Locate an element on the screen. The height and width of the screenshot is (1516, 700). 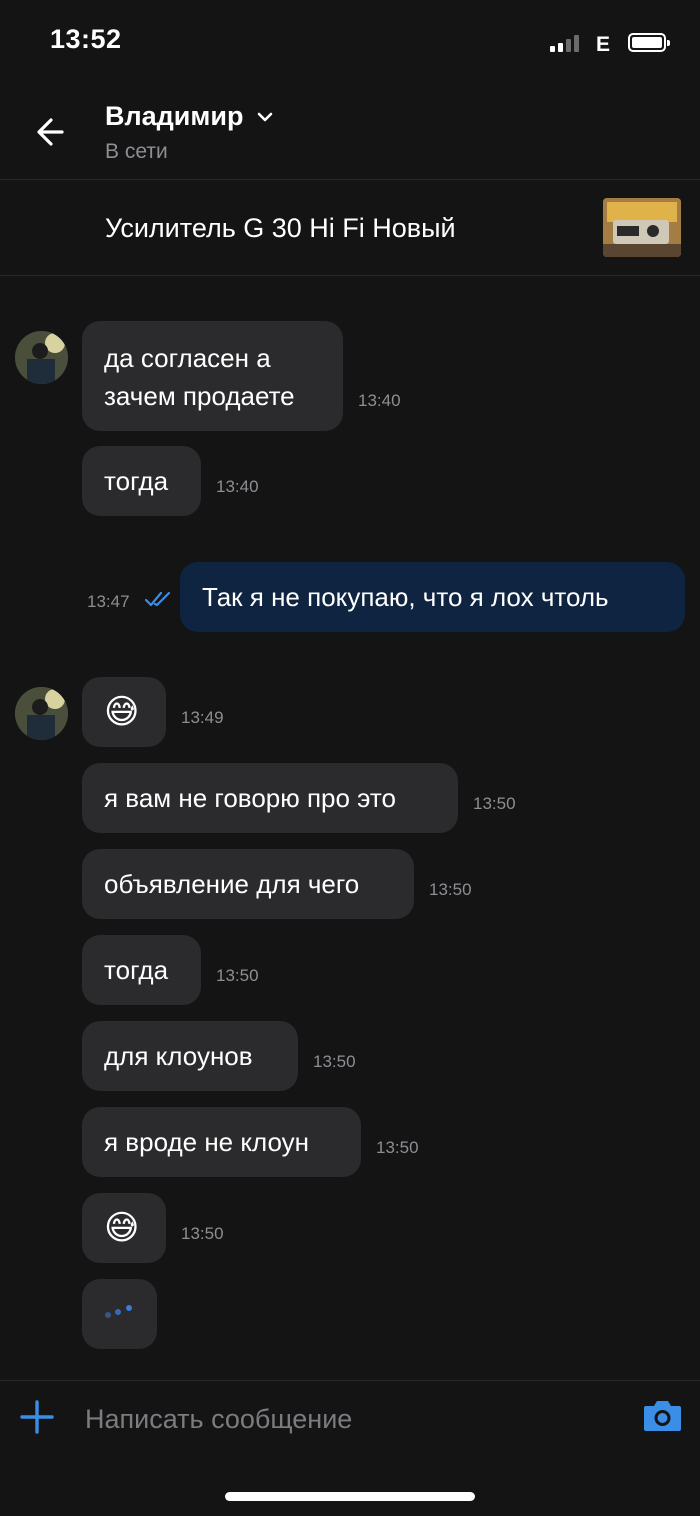
home-indicator is located at coordinates (350, 1496).